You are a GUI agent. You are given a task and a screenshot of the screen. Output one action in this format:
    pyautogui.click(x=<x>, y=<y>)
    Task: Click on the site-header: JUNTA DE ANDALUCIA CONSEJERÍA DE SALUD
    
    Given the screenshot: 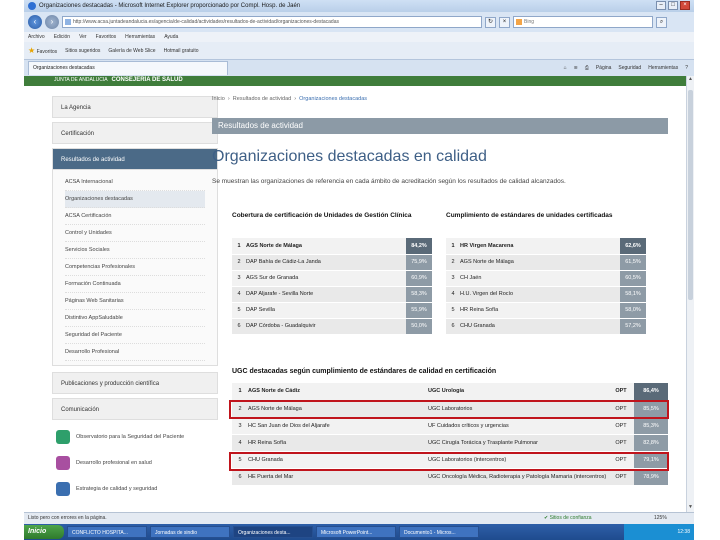 What is the action you would take?
    pyautogui.click(x=355, y=81)
    